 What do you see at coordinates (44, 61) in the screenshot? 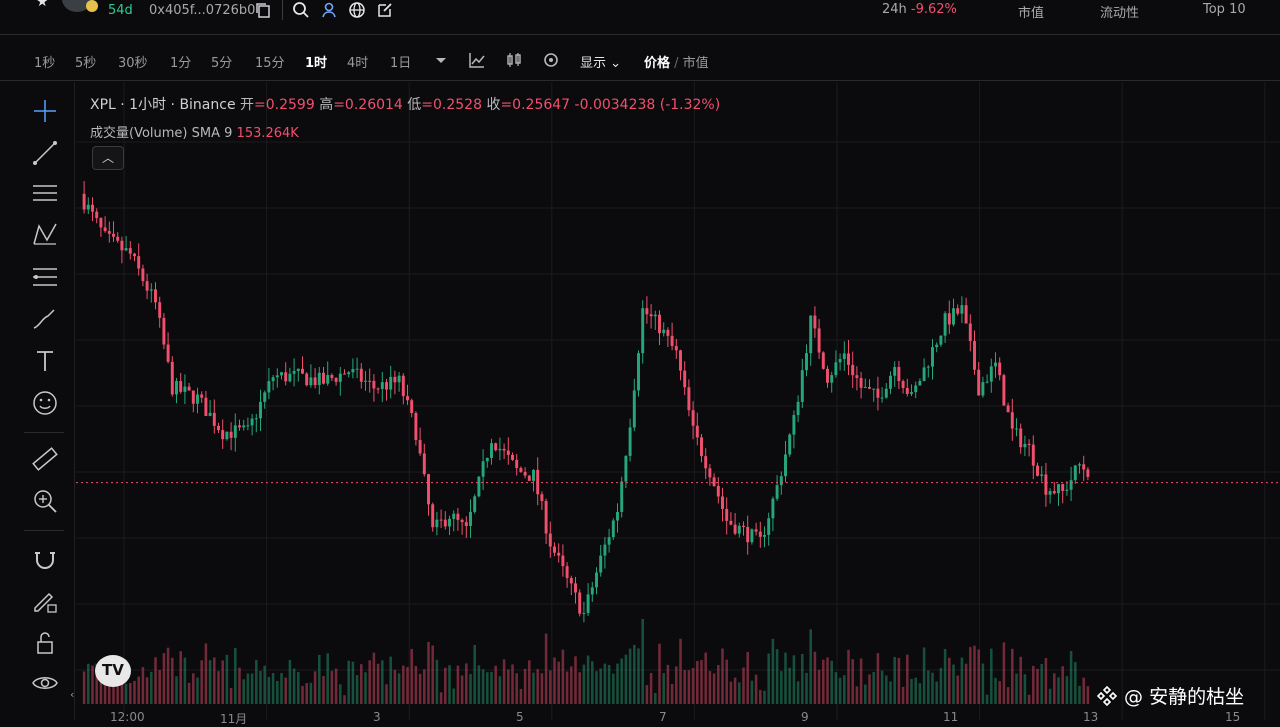
I see `timeframe-1s: 1秒` at bounding box center [44, 61].